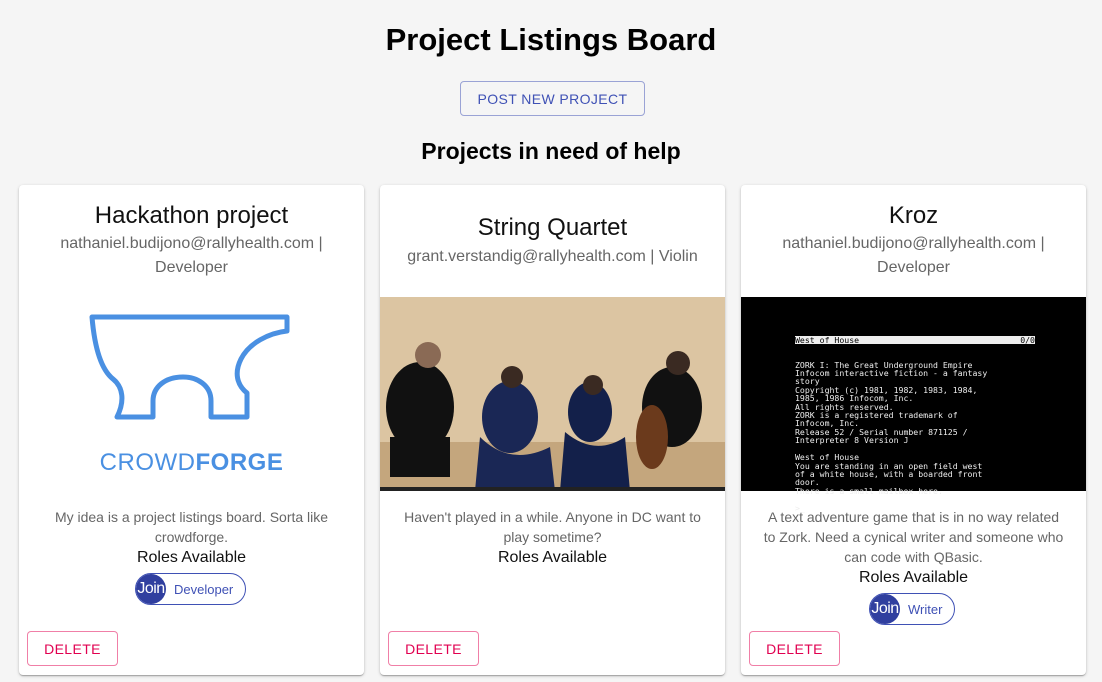  What do you see at coordinates (1027, 339) in the screenshot?
I see `status-score: 0/0` at bounding box center [1027, 339].